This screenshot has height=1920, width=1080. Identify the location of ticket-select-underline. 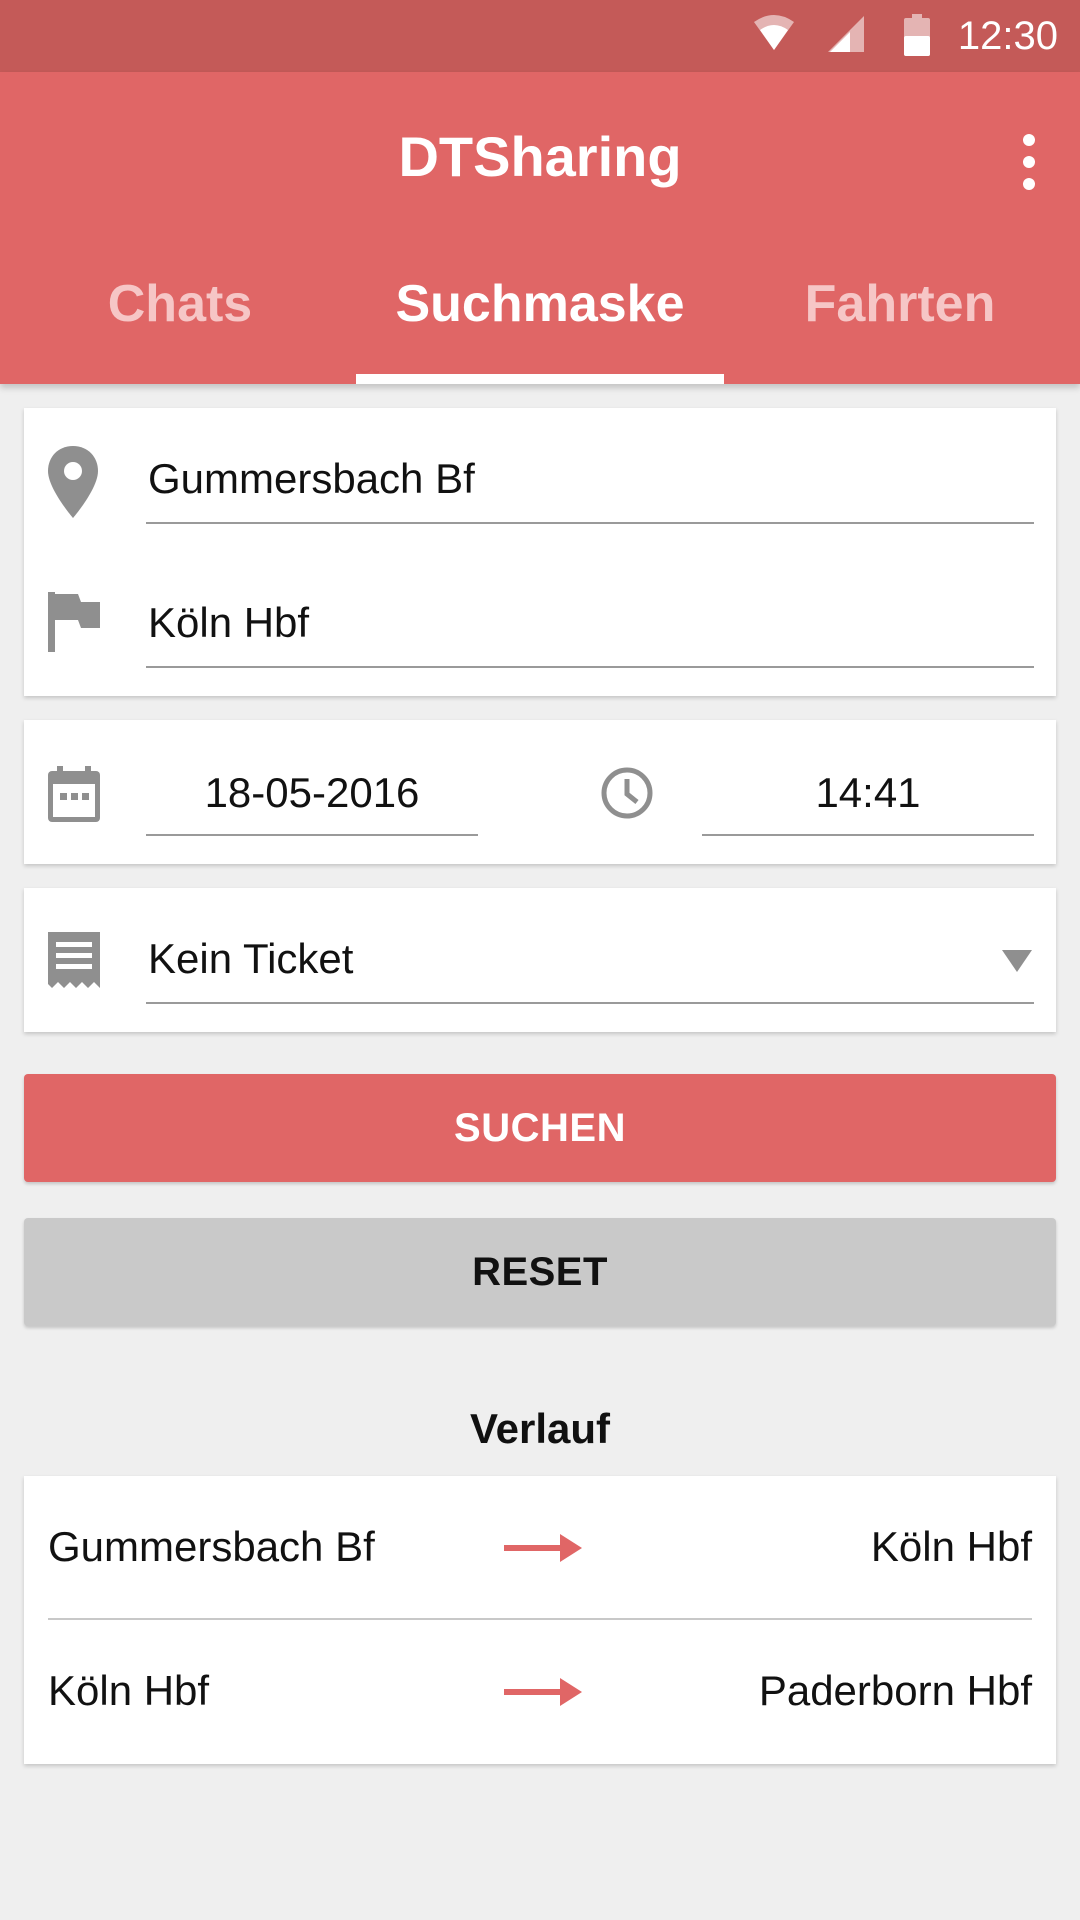
(590, 1003).